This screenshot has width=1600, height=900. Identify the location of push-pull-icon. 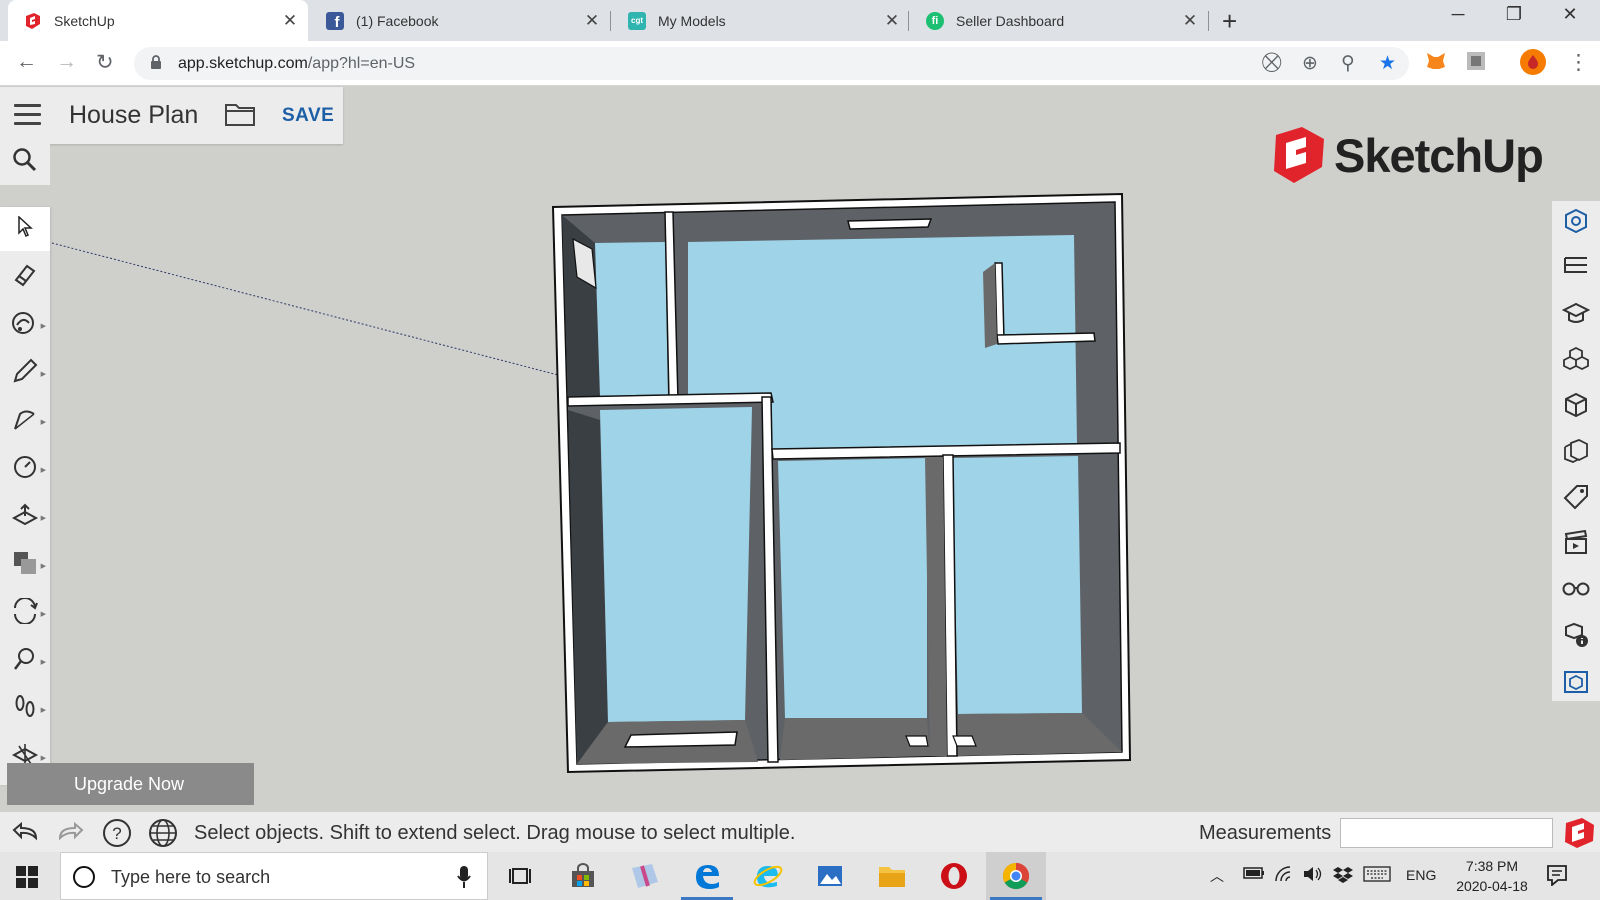
(25, 517).